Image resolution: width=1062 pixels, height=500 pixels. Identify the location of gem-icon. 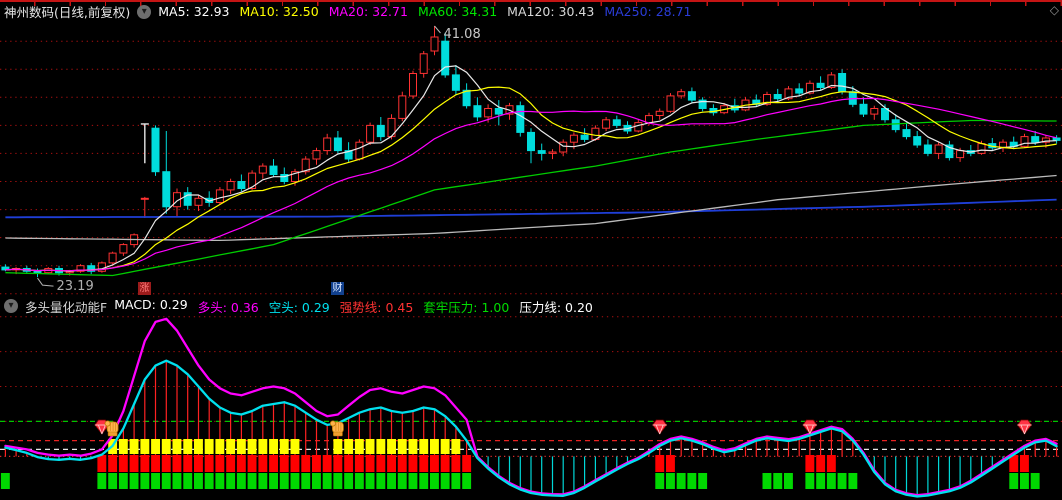
(660, 427).